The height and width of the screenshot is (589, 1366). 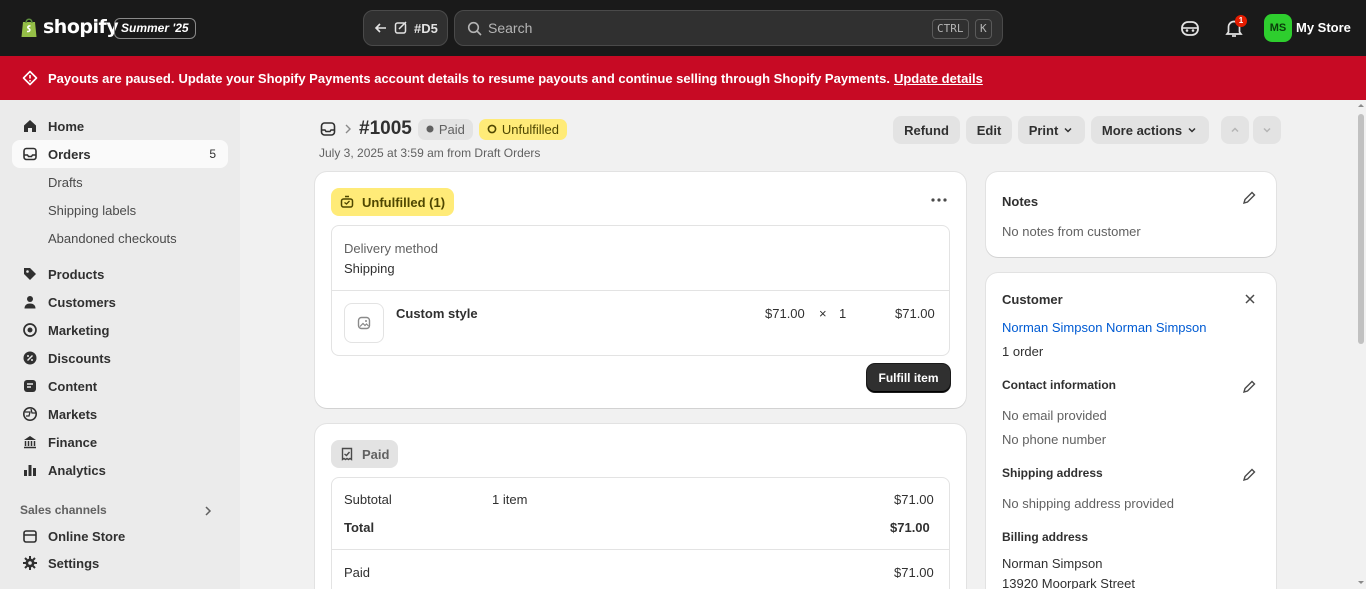 I want to click on arrow-left-icon, so click(x=380, y=28).